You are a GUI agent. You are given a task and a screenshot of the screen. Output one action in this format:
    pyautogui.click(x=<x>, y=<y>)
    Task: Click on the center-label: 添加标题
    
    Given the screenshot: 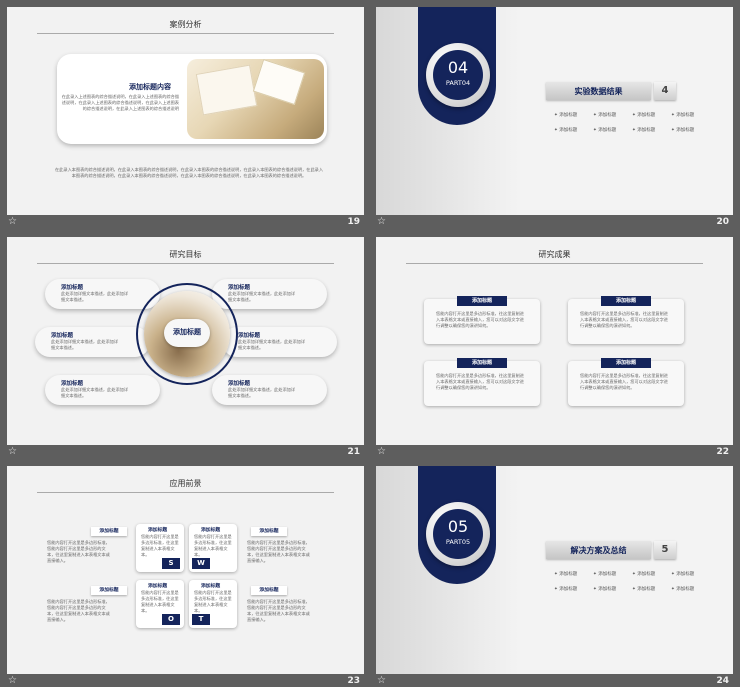 What is the action you would take?
    pyautogui.click(x=187, y=332)
    